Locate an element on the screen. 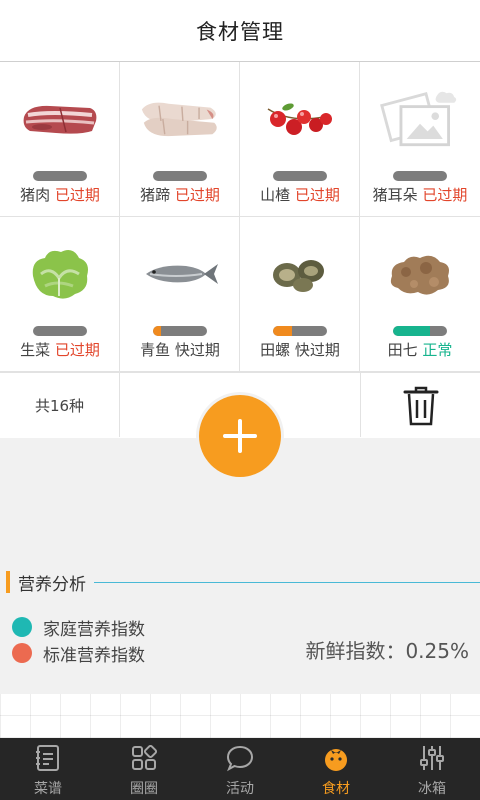 Image resolution: width=480 pixels, height=800 pixels. ingredient-card-snail: 田螺 快过期 is located at coordinates (300, 294).